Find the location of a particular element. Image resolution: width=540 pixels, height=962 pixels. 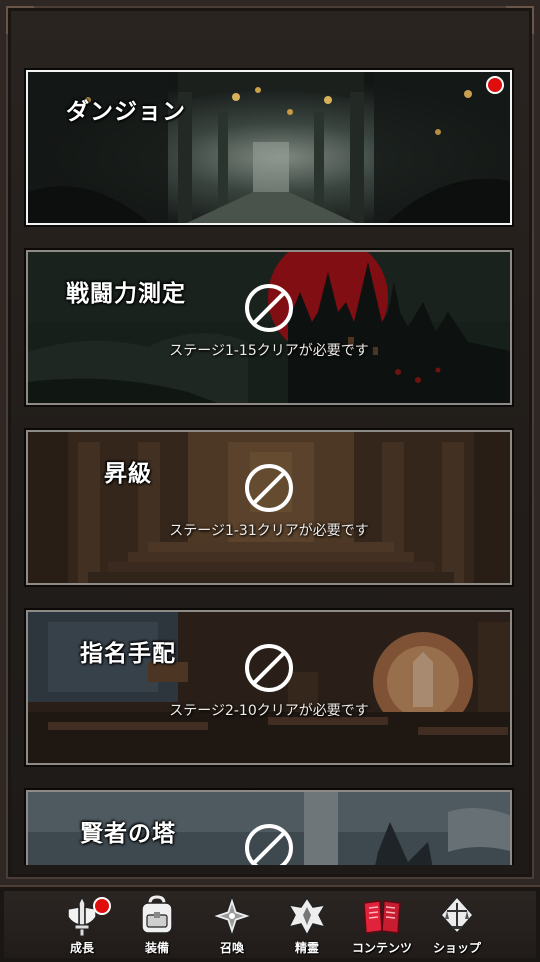

nav-label: 成長 is located at coordinates (81, 948).